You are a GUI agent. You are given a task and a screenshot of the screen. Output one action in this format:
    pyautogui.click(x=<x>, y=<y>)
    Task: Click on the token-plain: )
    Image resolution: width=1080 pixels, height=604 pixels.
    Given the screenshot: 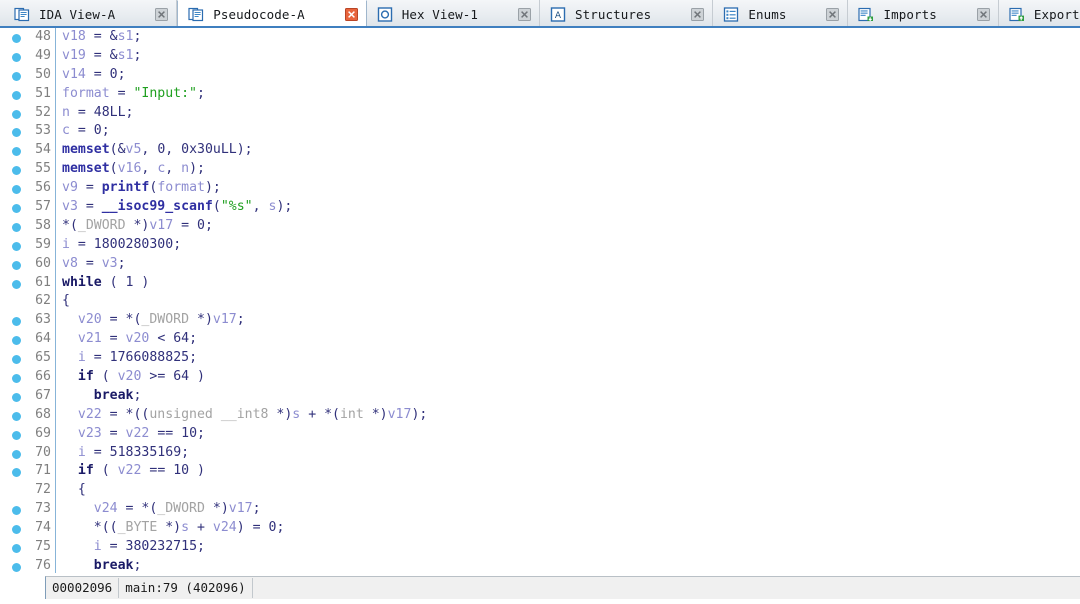 What is the action you would take?
    pyautogui.click(x=197, y=377)
    